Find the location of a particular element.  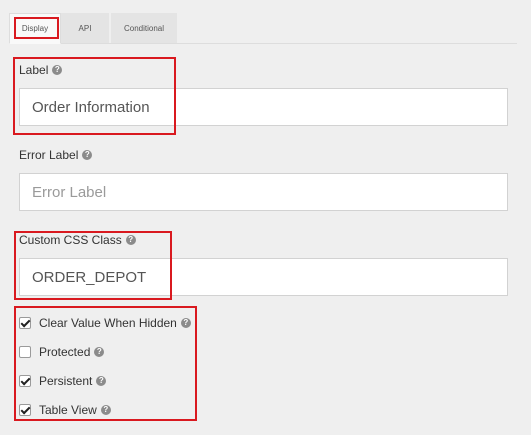

checkbox-label: Persistent is located at coordinates (66, 381).